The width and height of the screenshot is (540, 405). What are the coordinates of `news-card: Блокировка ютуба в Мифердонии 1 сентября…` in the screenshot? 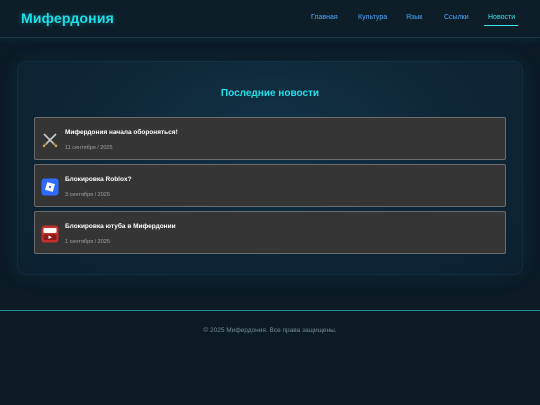 It's located at (270, 232).